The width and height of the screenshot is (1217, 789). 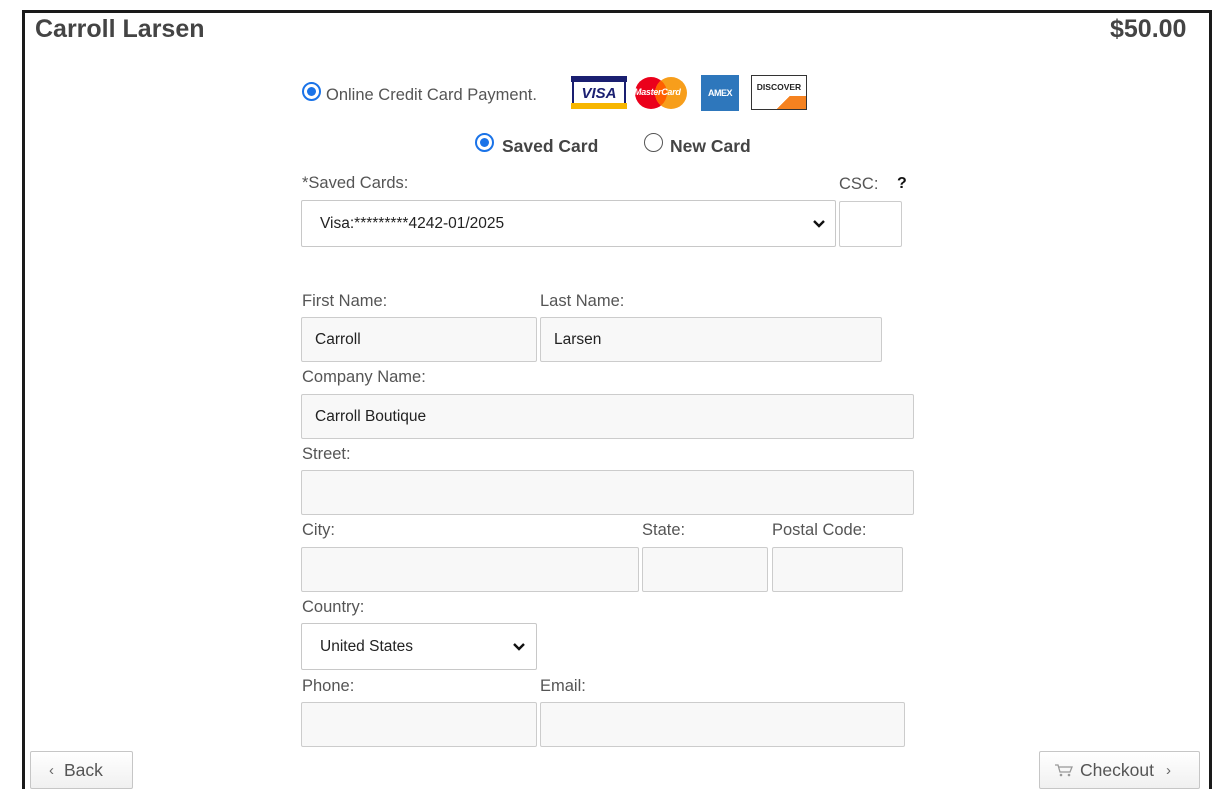 I want to click on saved-cards-select: Visa:*********4242-01/2025, so click(x=568, y=223).